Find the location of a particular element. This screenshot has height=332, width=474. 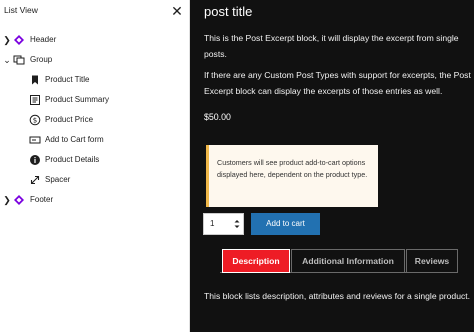

group-icon is located at coordinates (19, 60).